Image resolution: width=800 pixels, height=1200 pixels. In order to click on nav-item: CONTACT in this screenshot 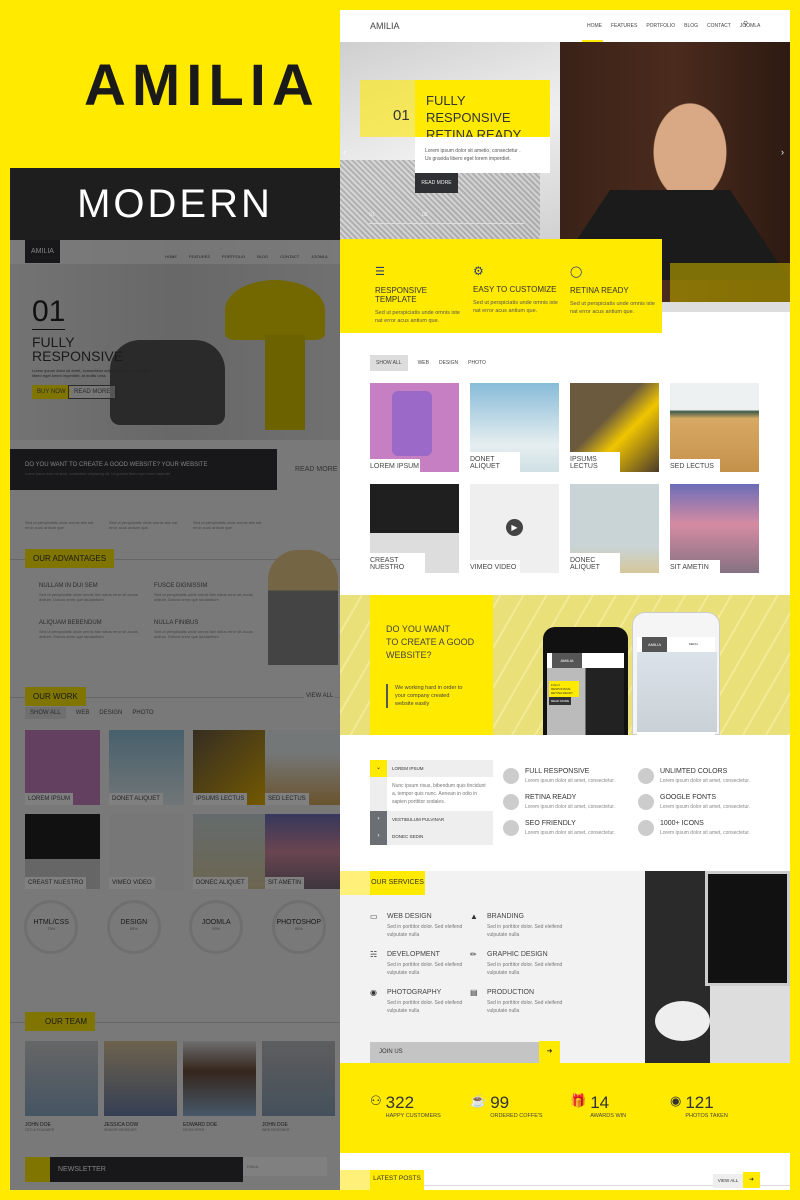, I will do `click(289, 256)`.